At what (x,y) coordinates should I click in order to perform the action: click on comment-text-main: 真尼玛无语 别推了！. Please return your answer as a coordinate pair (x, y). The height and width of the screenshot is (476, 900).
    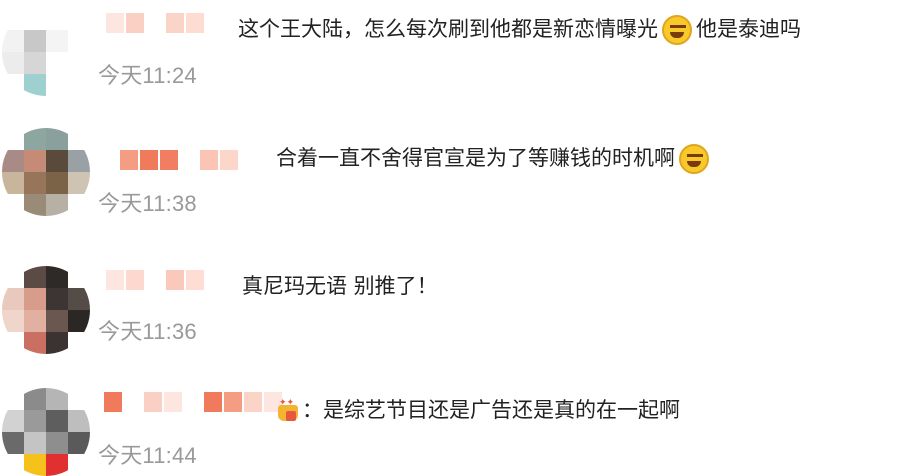
    Looking at the image, I should click on (340, 286).